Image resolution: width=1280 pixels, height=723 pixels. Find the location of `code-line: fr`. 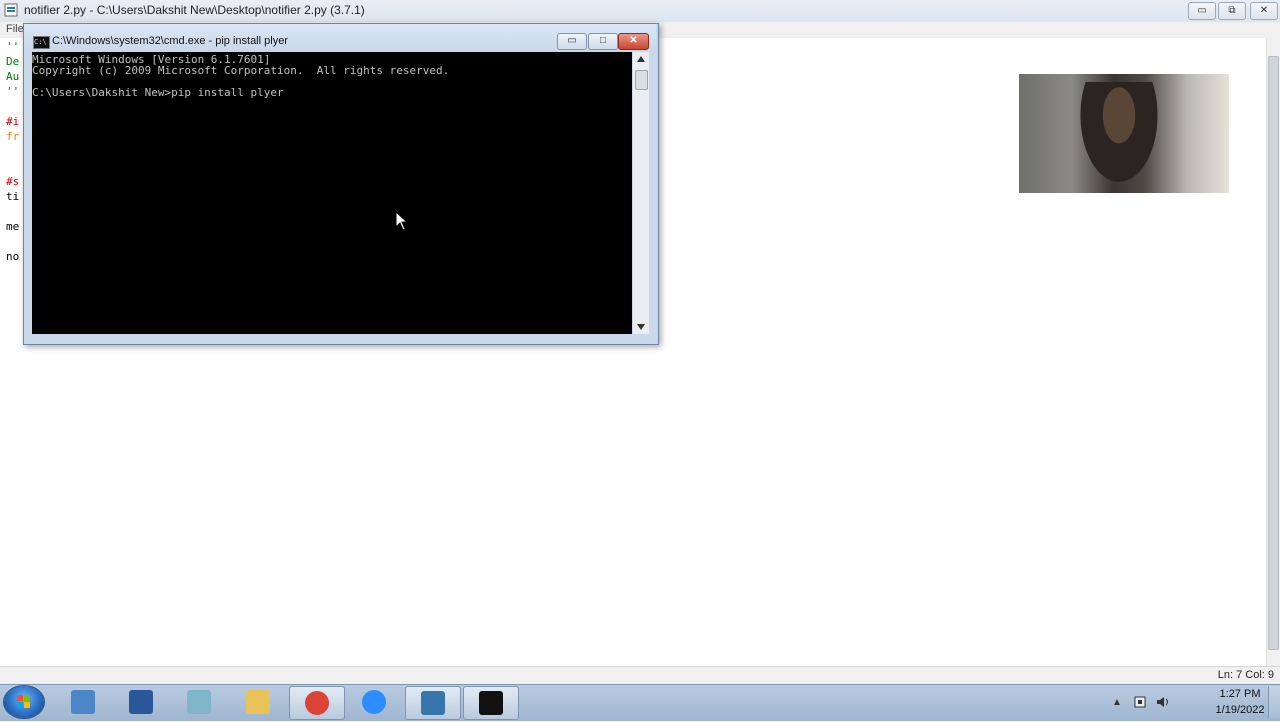

code-line: fr is located at coordinates (13, 136).